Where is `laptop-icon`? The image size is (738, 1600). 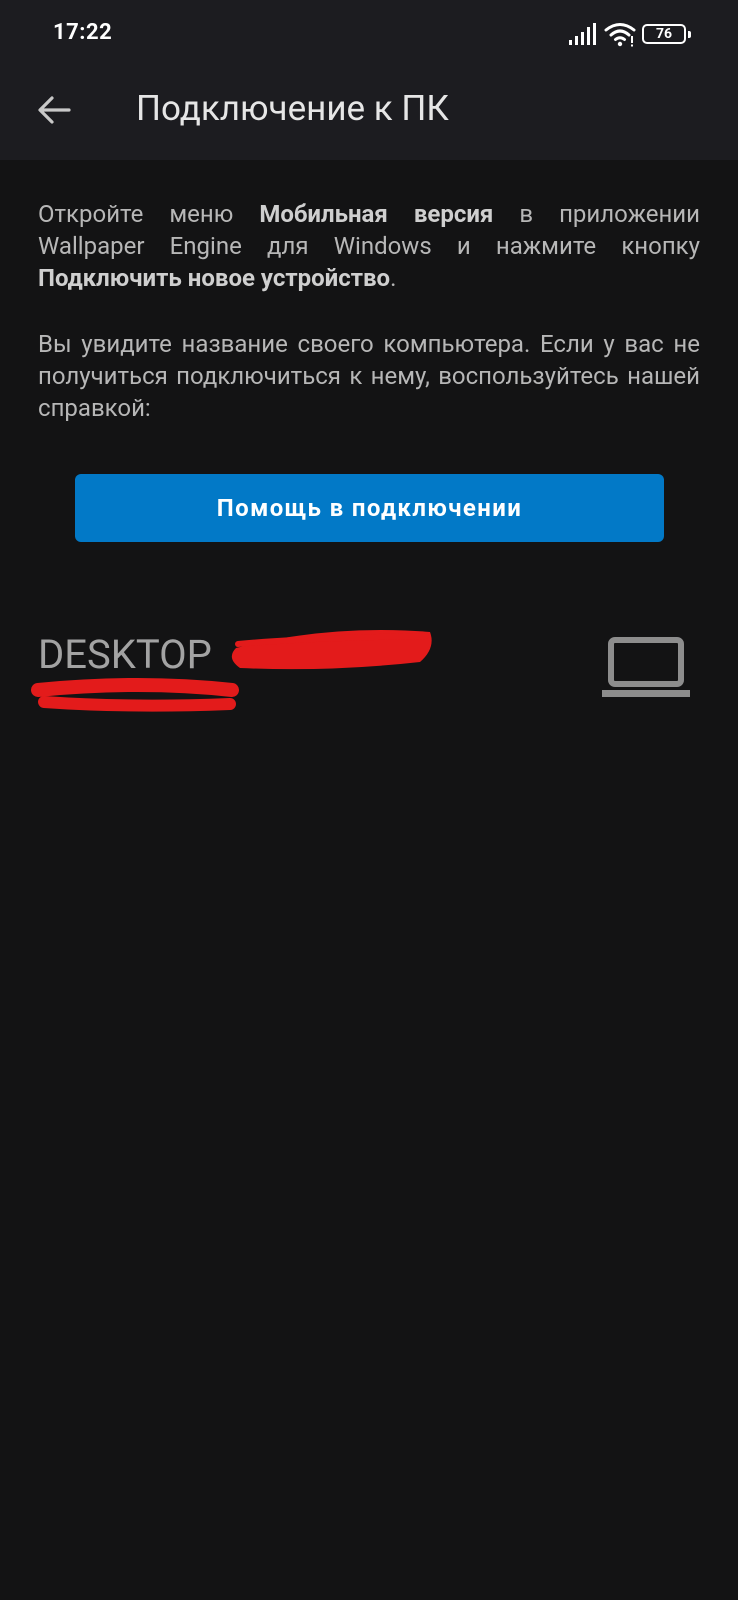 laptop-icon is located at coordinates (646, 667).